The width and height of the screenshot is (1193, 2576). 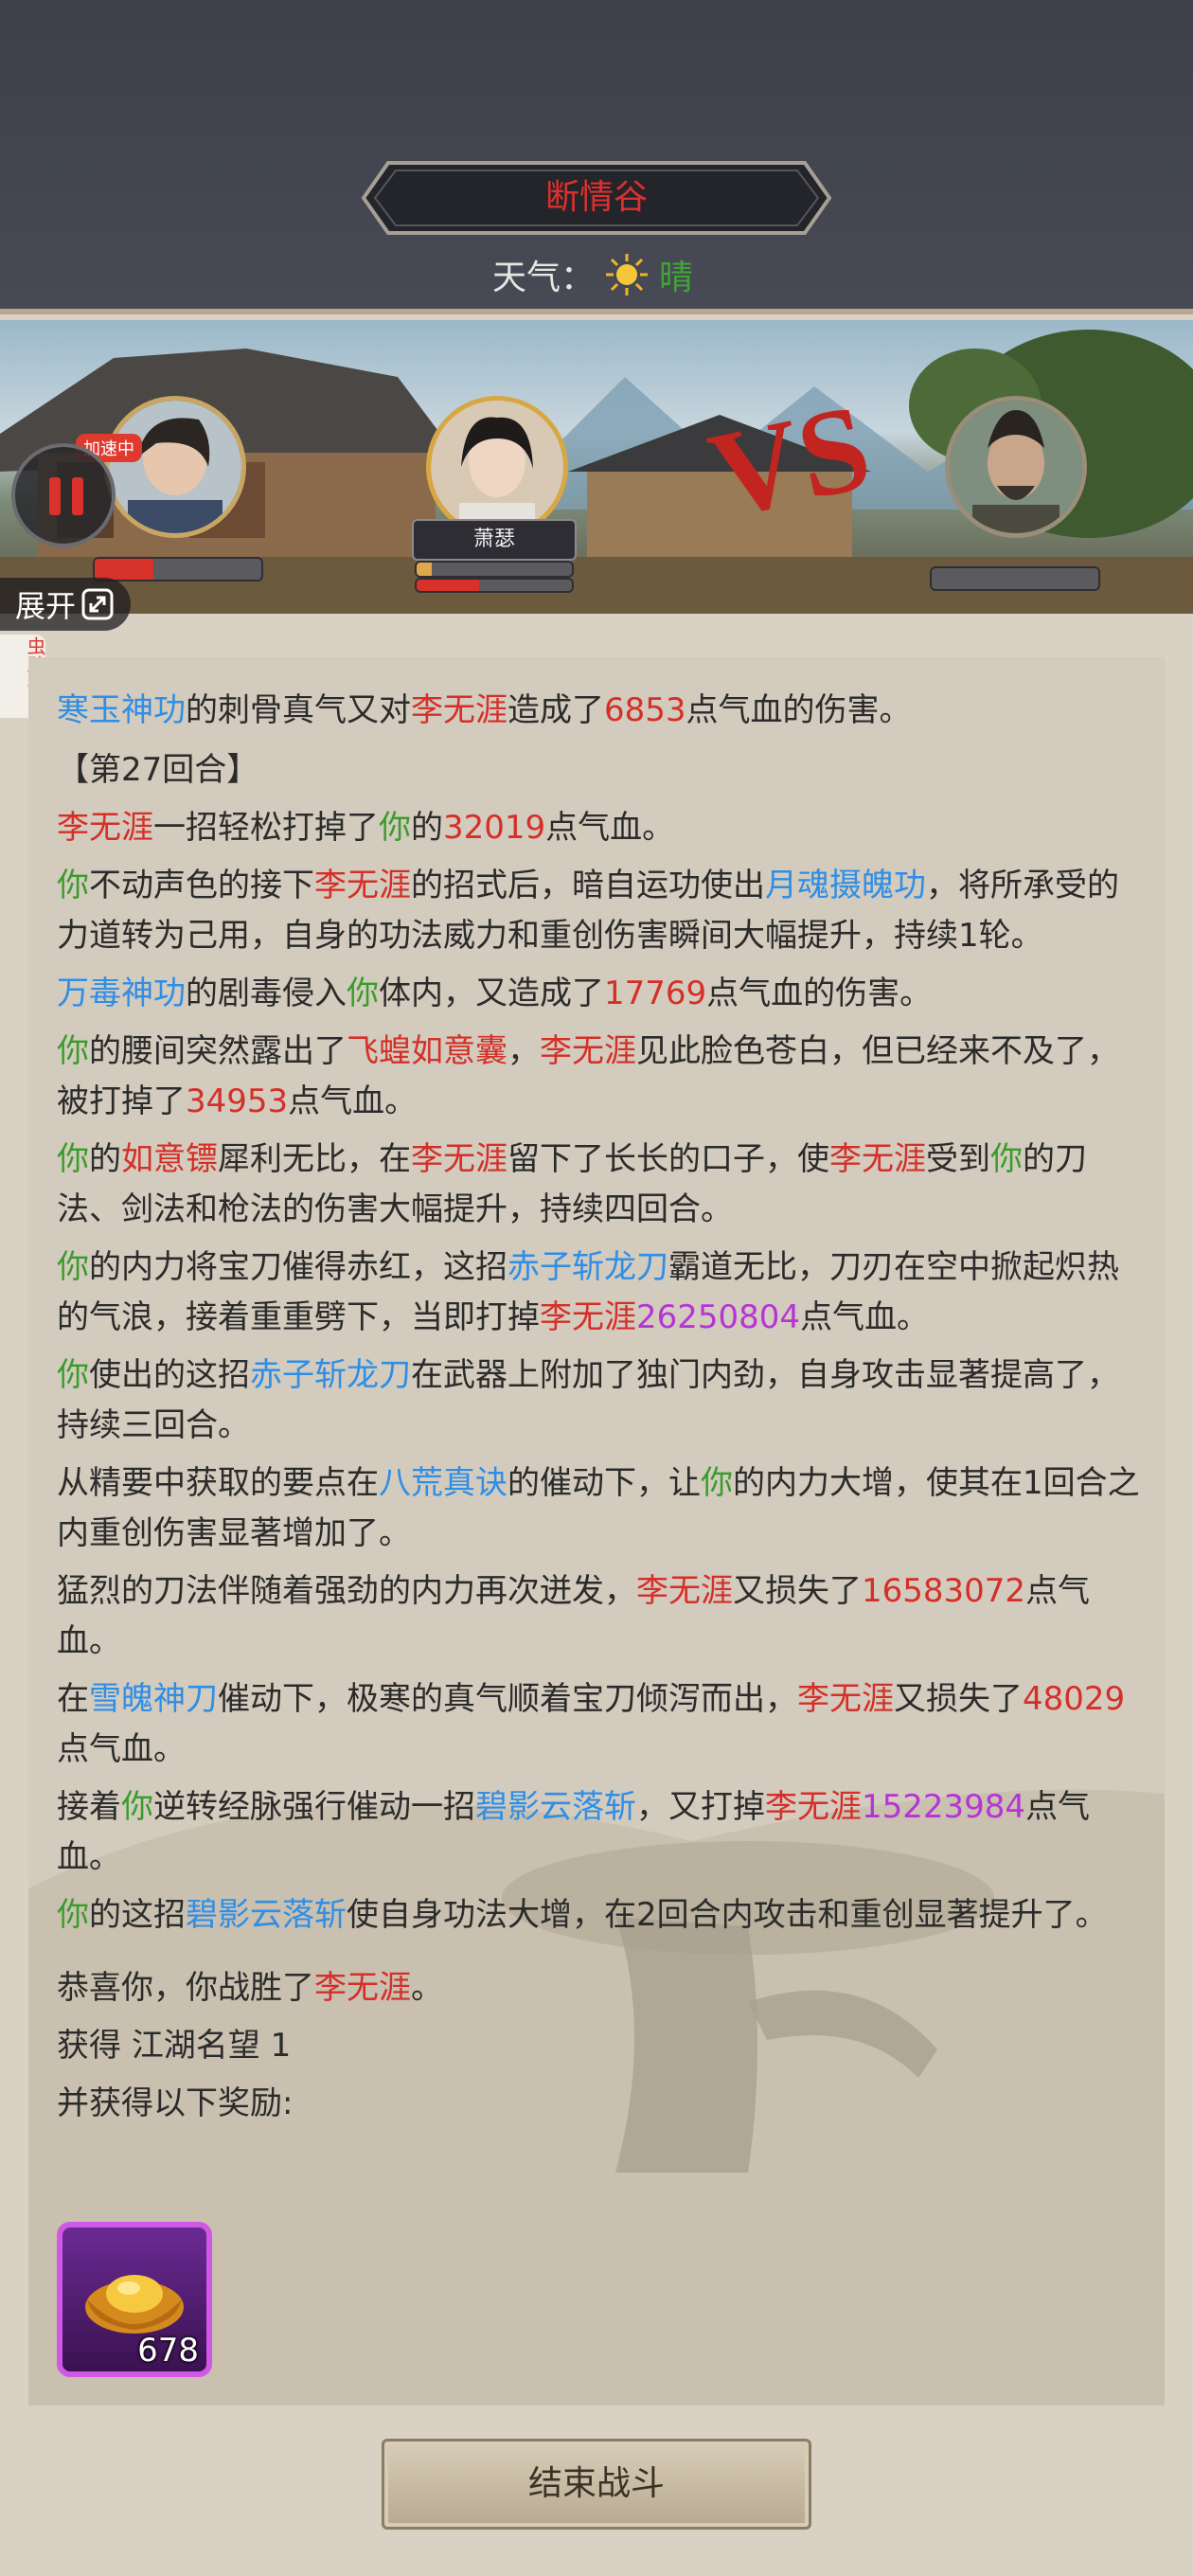 I want to click on reward-intro: 并获得以下奖励:, so click(x=175, y=2103).